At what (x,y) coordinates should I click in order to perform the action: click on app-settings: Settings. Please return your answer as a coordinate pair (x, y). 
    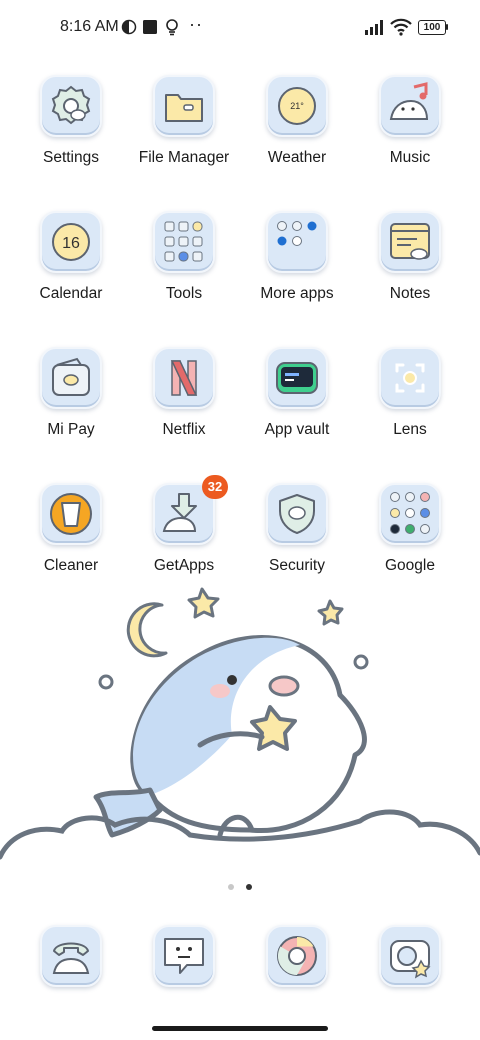
    Looking at the image, I should click on (71, 121).